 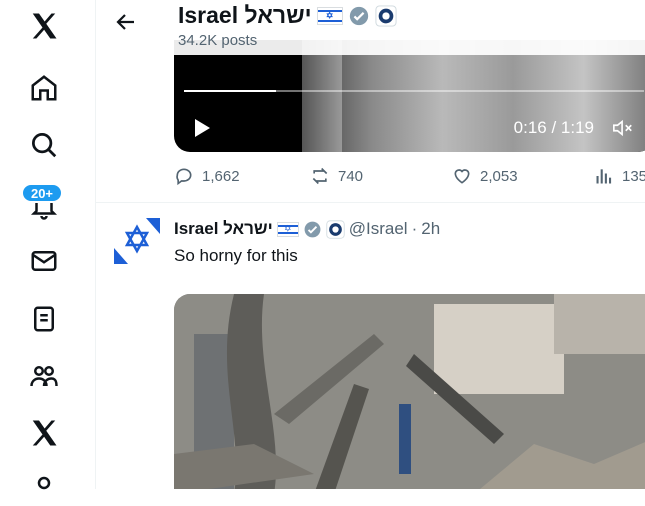 I want to click on profile-header: Israel ישראל ✡ 34.2K posts, so click(x=370, y=27).